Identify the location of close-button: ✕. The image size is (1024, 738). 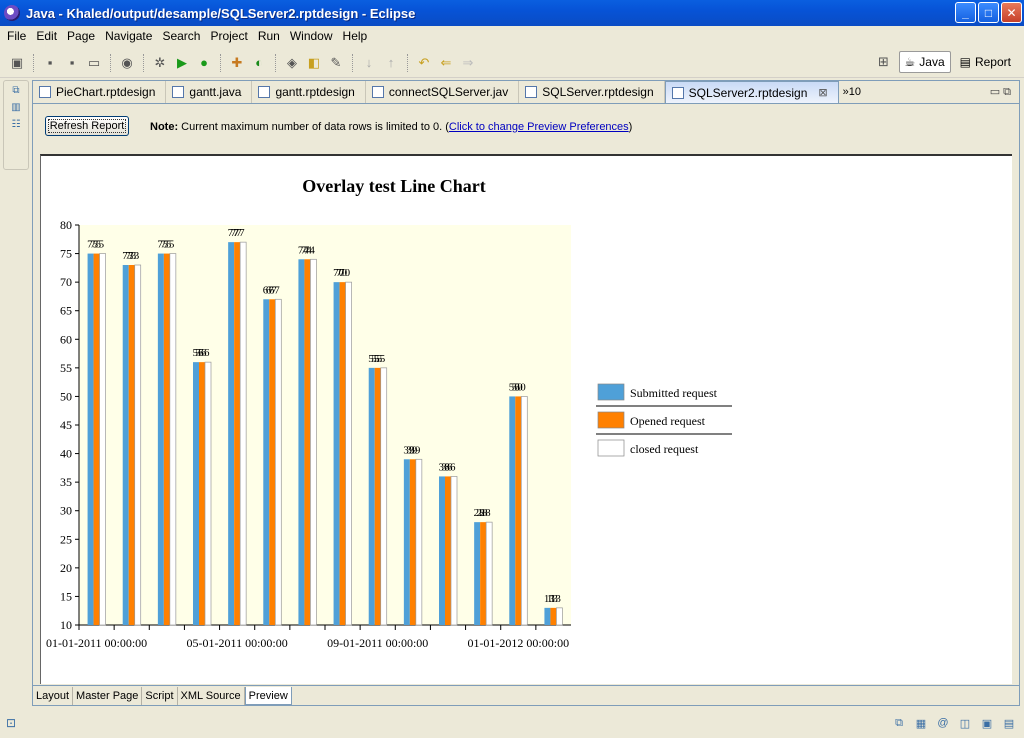
(1011, 12).